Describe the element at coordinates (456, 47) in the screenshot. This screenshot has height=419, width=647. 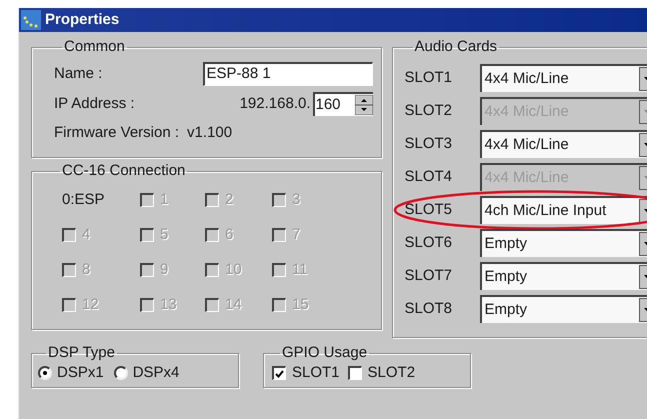
I see `group-title: Audio Cards` at that location.